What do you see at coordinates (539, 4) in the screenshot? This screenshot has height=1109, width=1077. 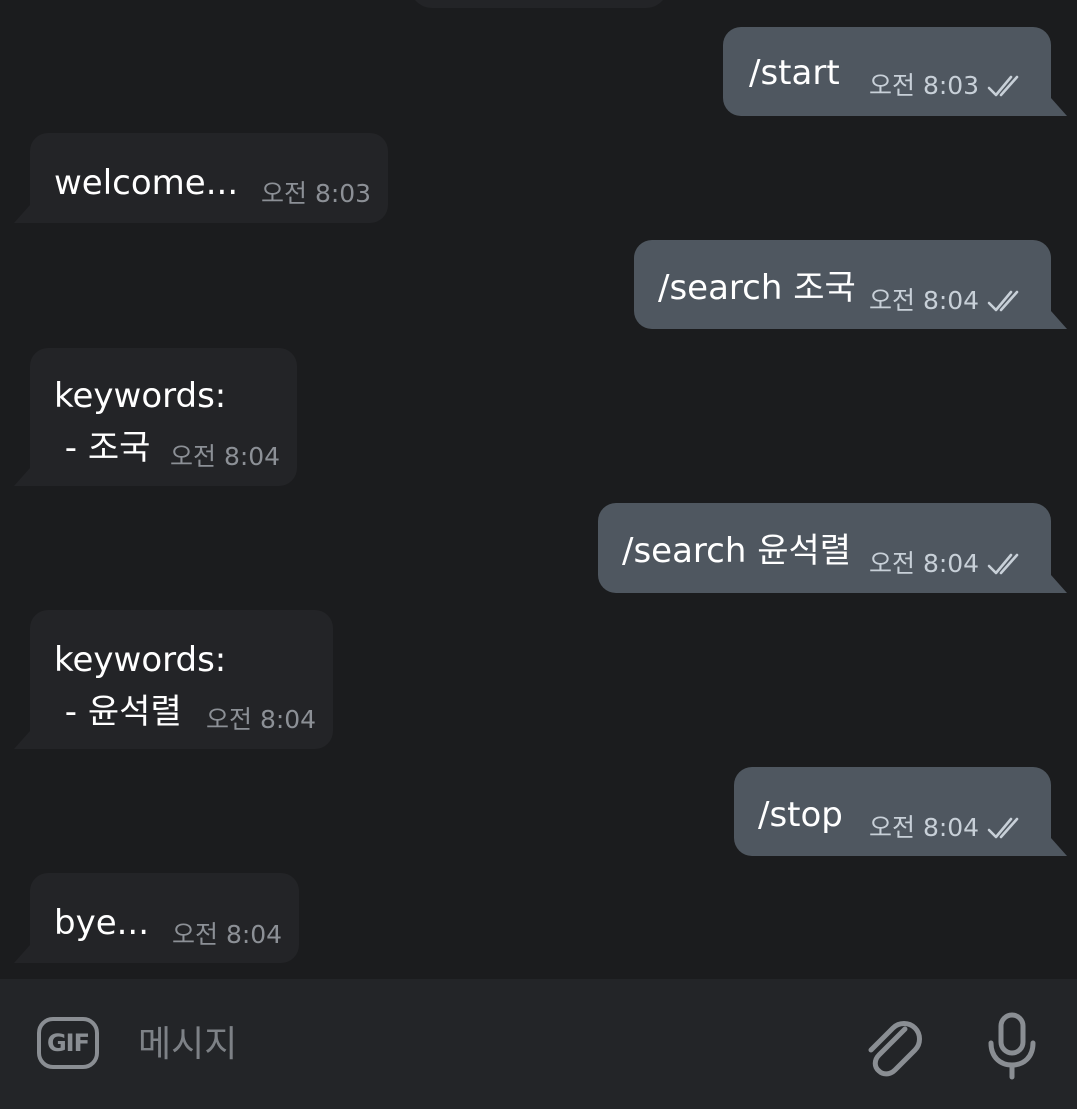 I see `partial-message-bubble` at bounding box center [539, 4].